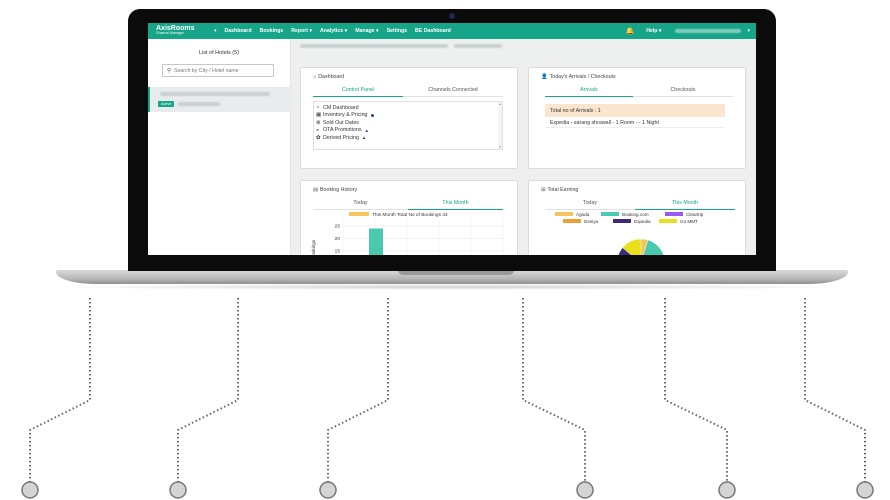 This screenshot has width=890, height=500. I want to click on legend-label: Agoda, so click(583, 214).